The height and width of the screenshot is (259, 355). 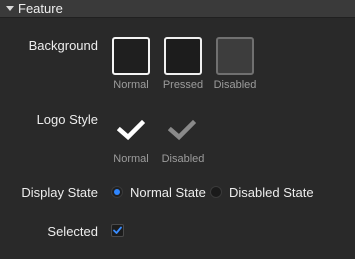 What do you see at coordinates (183, 56) in the screenshot?
I see `background-pressed-swatch` at bounding box center [183, 56].